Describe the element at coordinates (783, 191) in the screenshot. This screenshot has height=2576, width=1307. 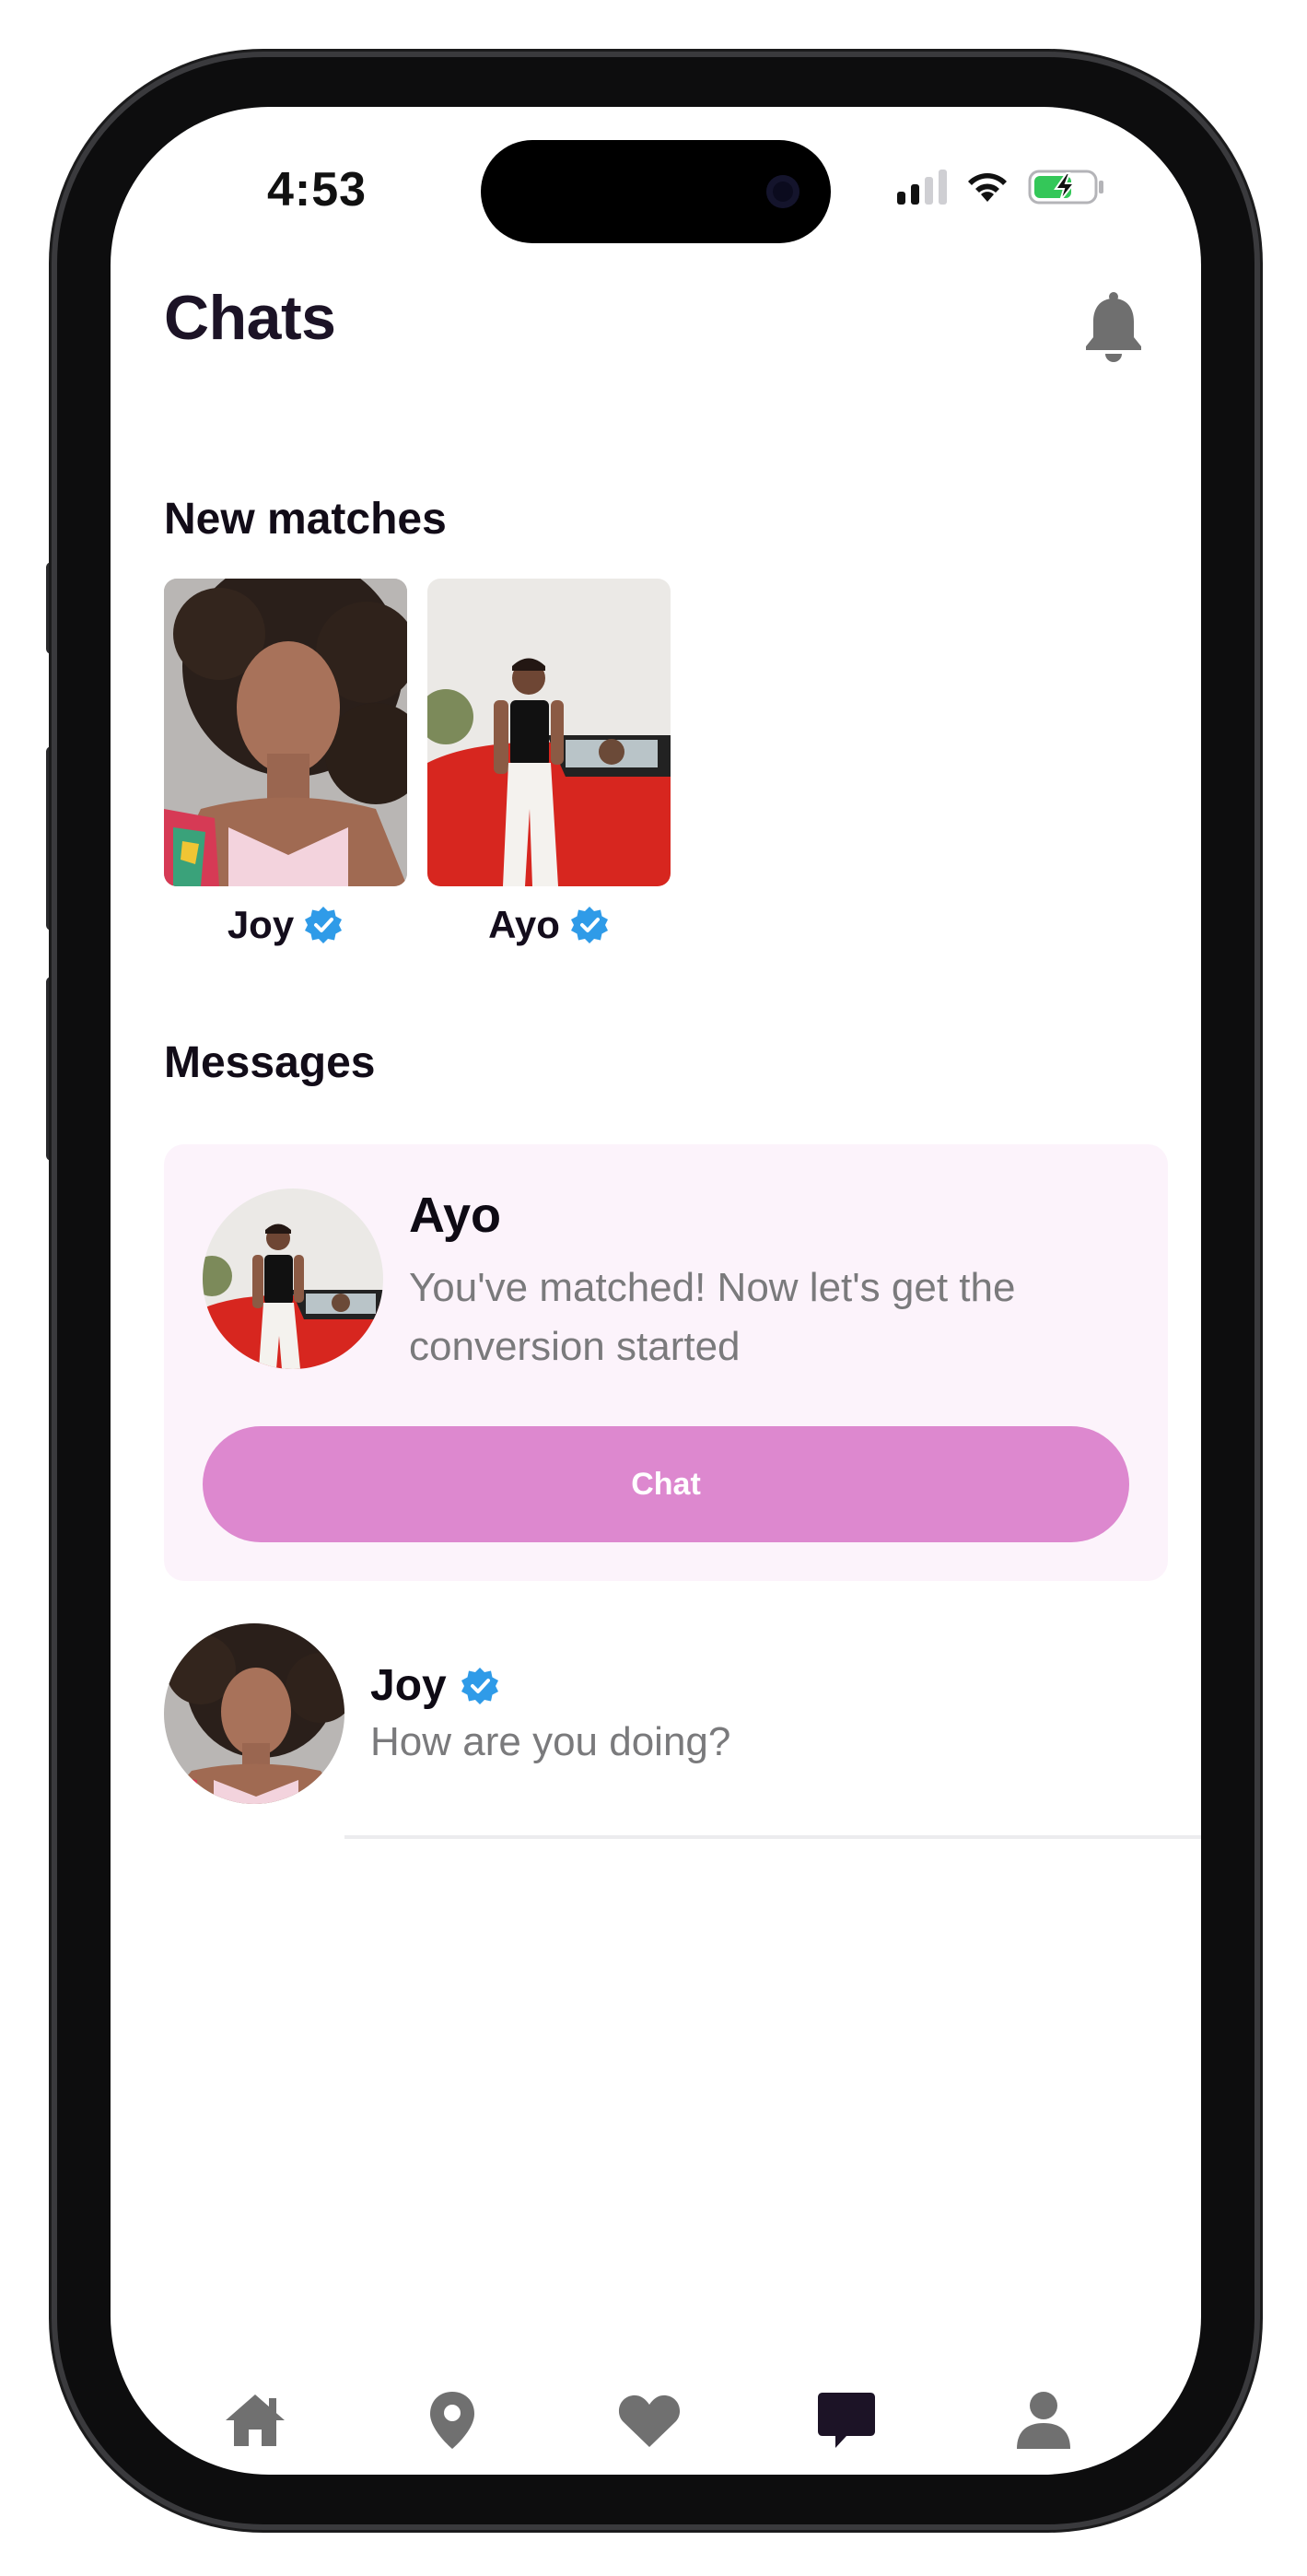
I see `front-camera` at that location.